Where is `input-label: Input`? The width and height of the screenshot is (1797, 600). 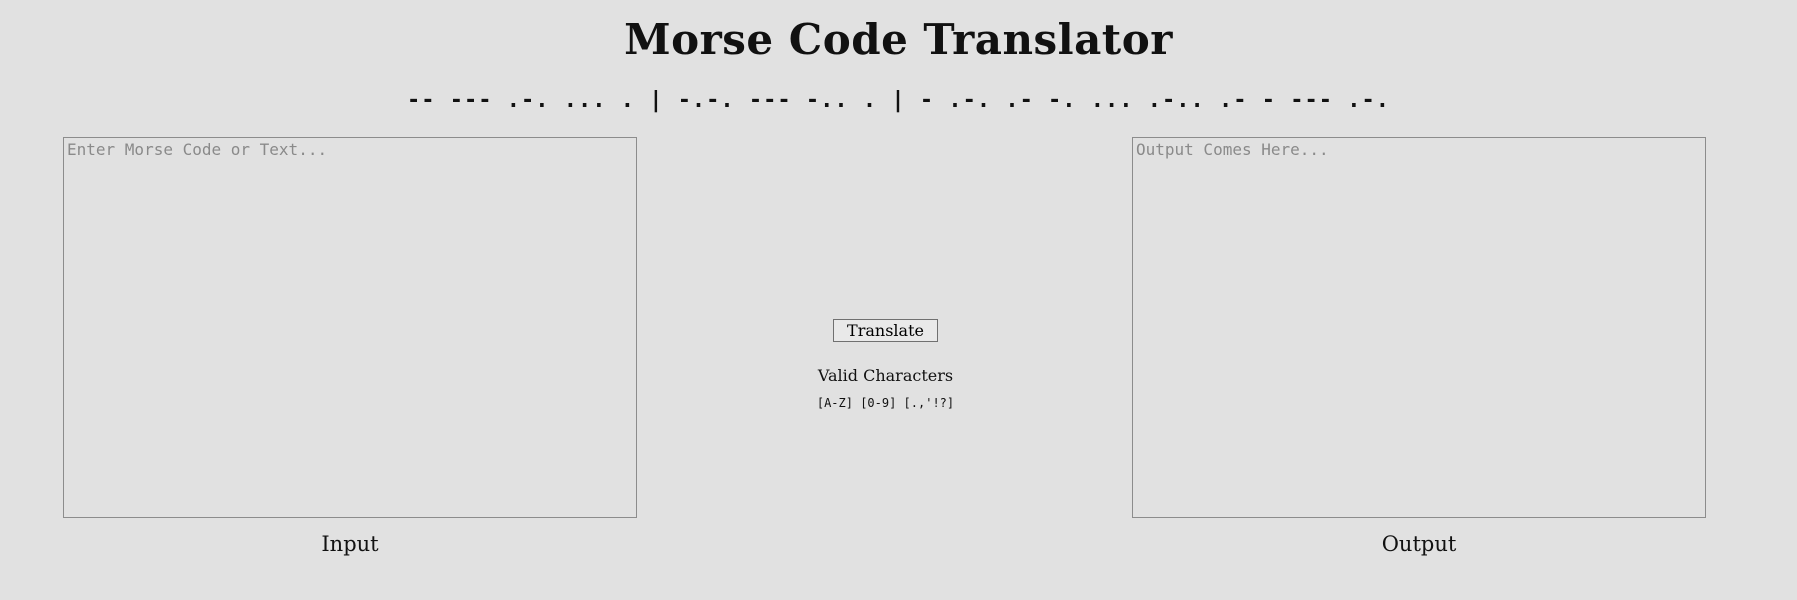 input-label: Input is located at coordinates (350, 544).